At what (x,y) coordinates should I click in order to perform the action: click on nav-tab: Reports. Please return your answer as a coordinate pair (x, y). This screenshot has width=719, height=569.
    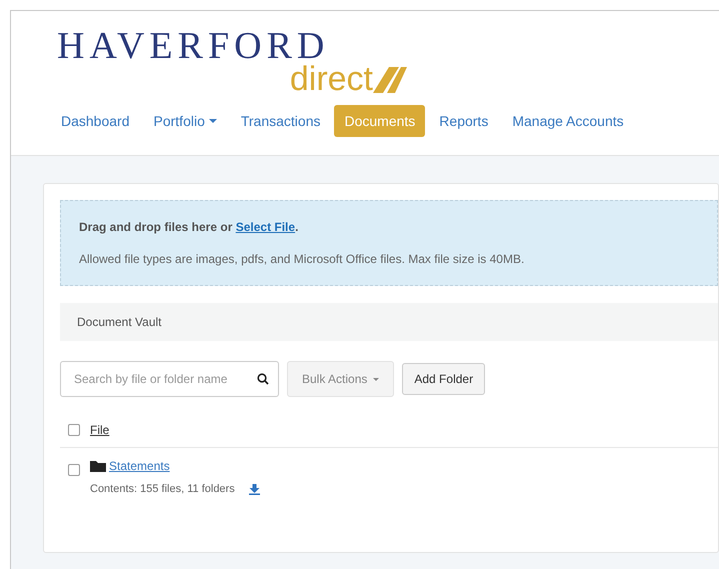
    Looking at the image, I should click on (463, 121).